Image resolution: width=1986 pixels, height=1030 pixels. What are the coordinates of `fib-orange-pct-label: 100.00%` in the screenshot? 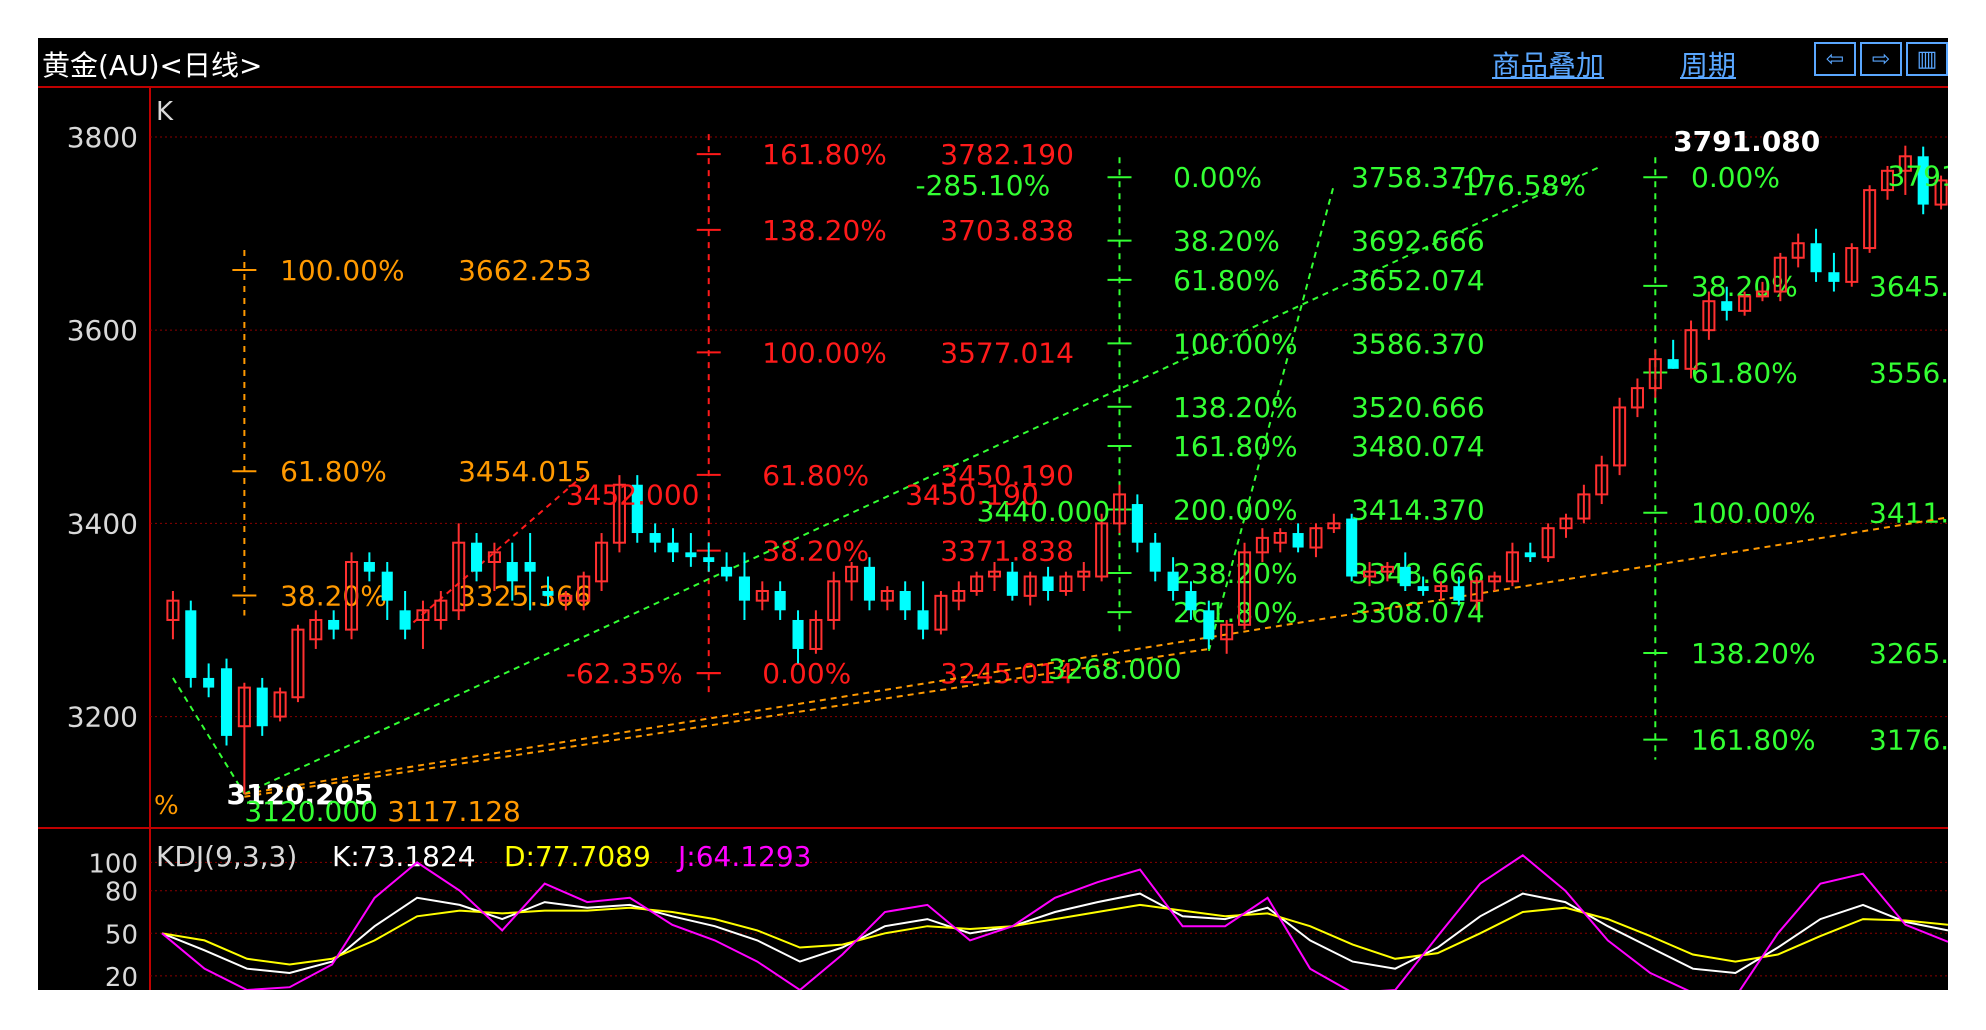 It's located at (342, 270).